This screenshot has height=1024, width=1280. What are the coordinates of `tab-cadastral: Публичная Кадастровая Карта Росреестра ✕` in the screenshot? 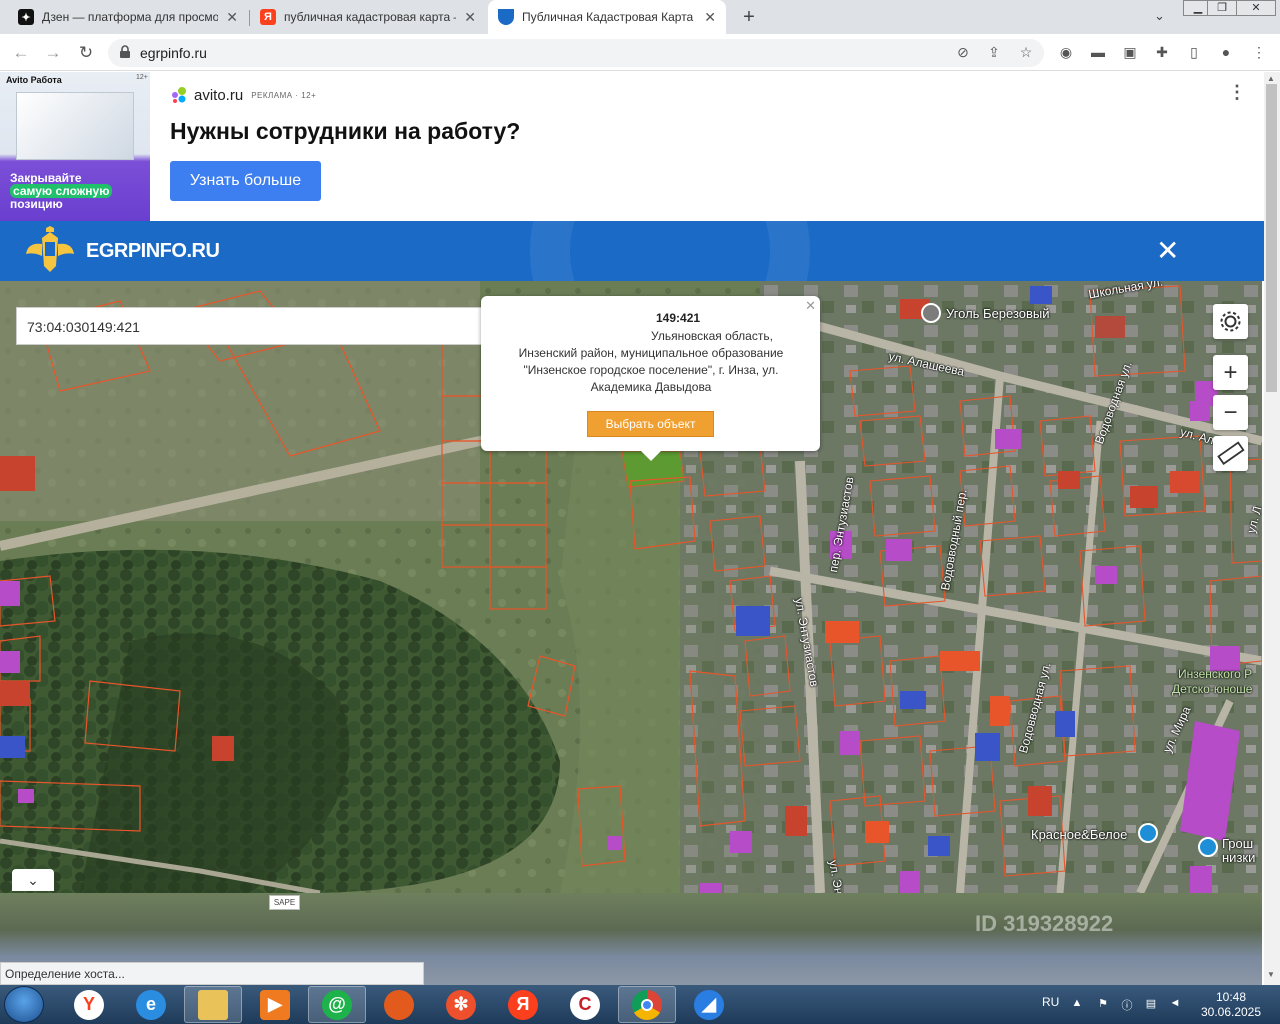 It's located at (607, 17).